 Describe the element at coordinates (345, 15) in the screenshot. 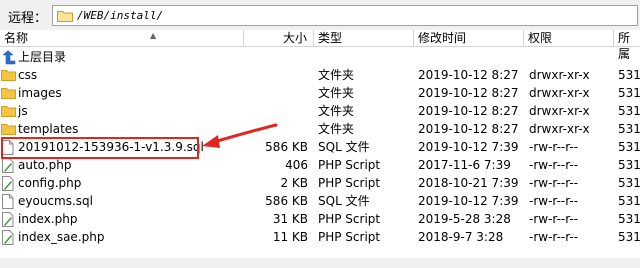

I see `path-input: /WEB/install/` at that location.